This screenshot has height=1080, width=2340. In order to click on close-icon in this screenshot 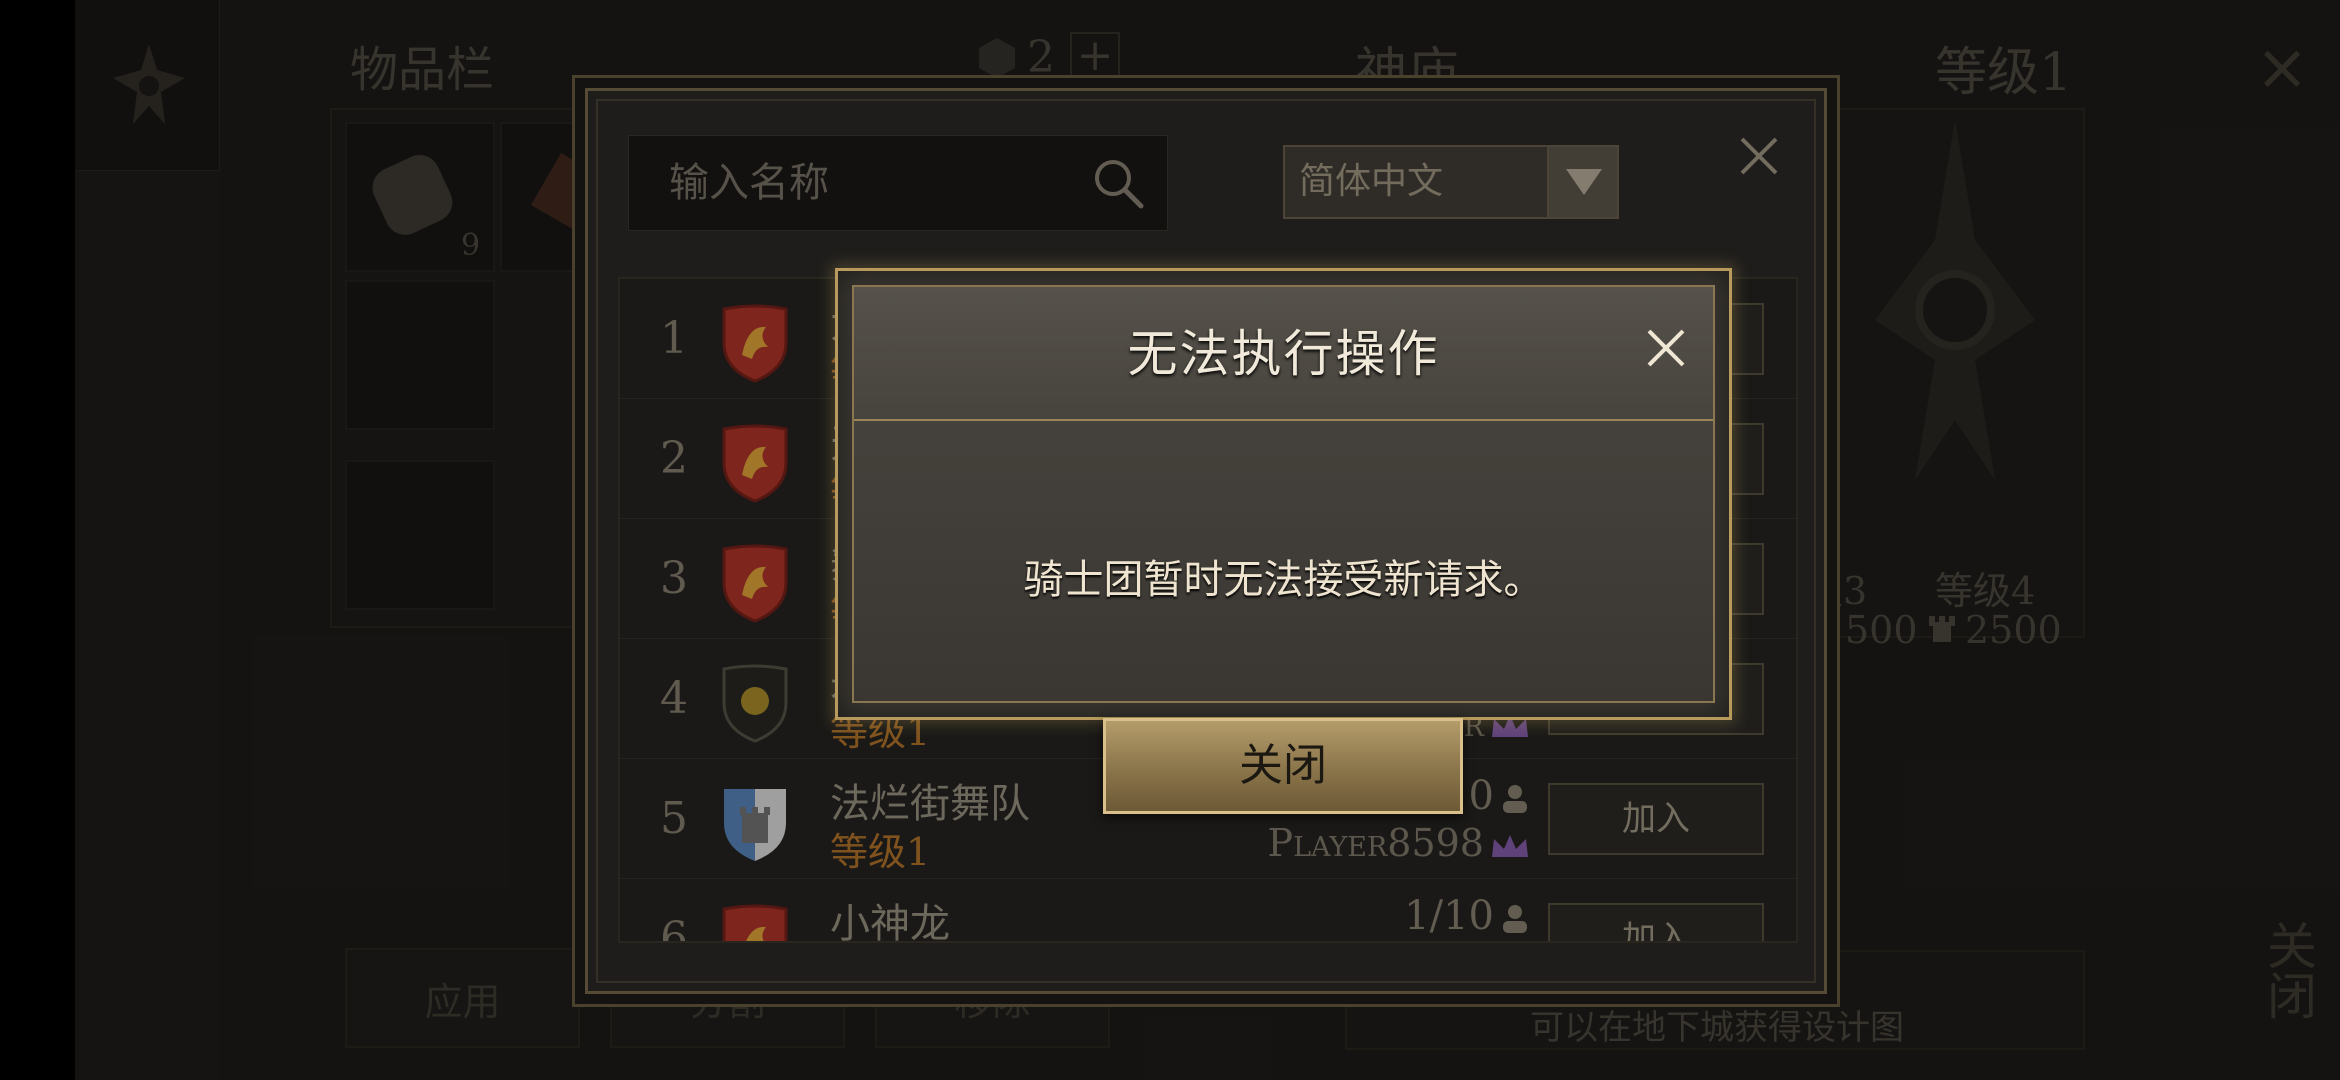, I will do `click(1666, 348)`.